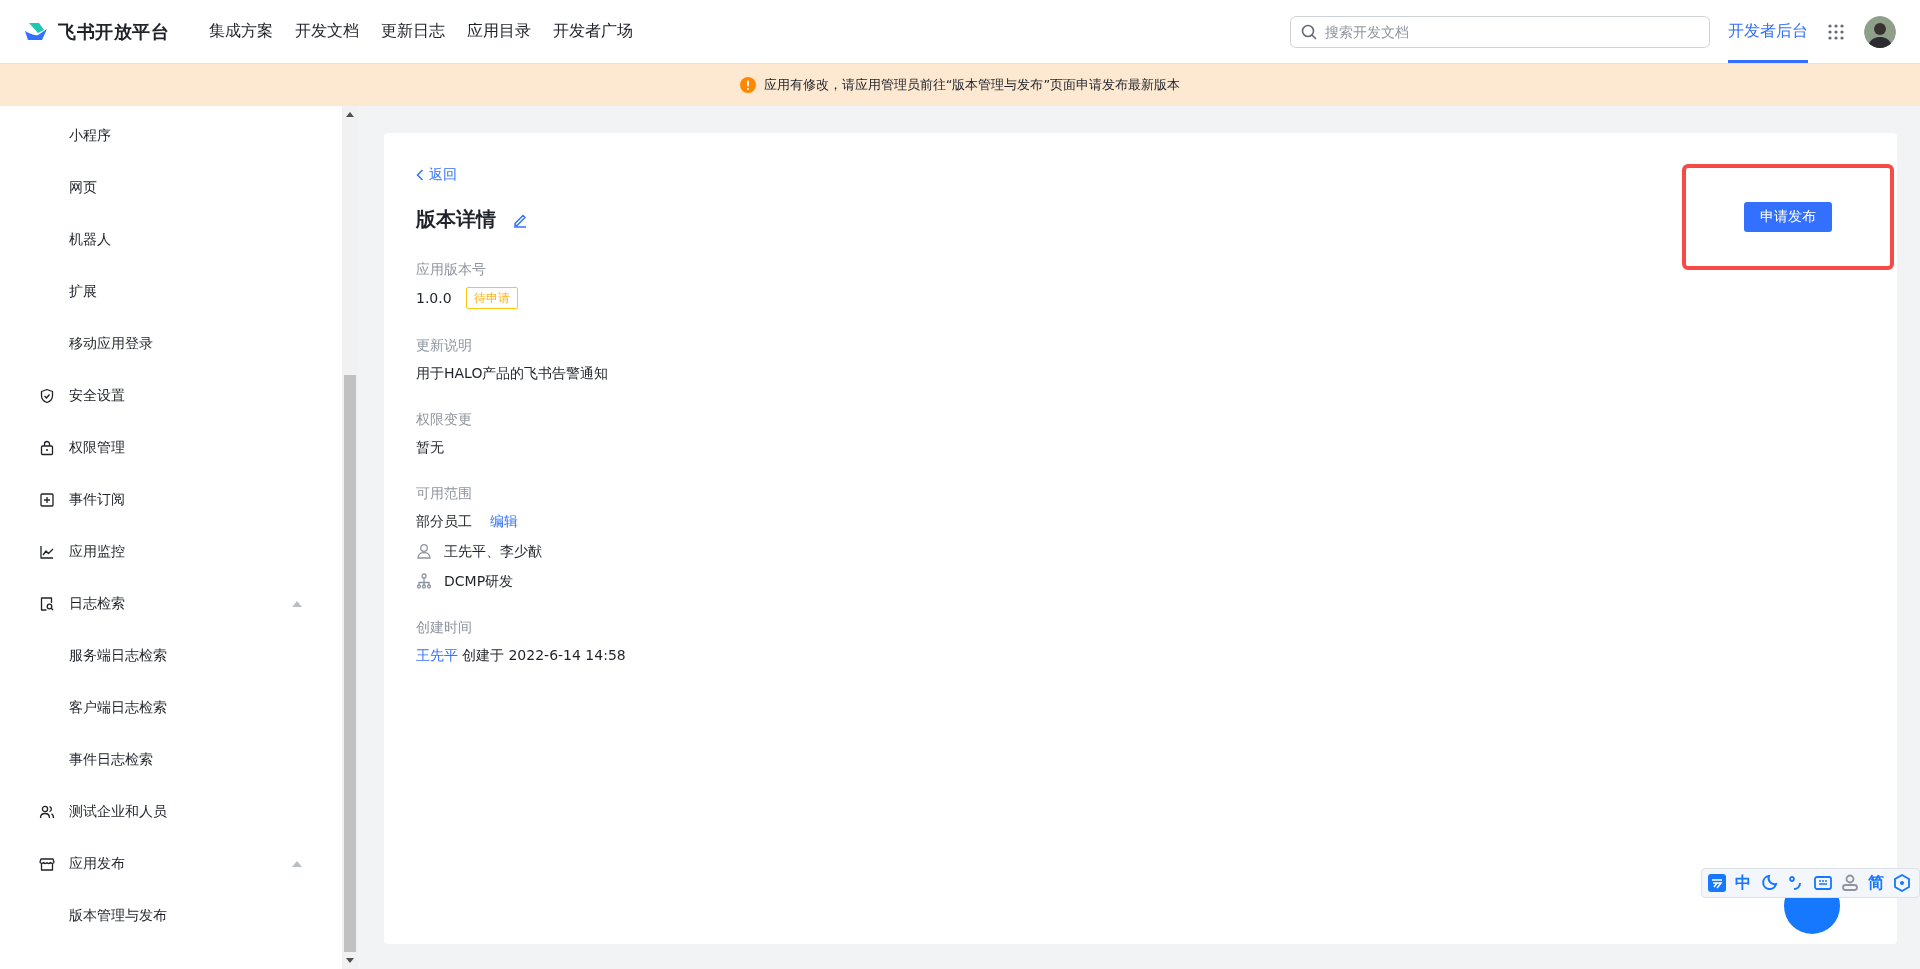 The width and height of the screenshot is (1920, 969). Describe the element at coordinates (1880, 31) in the screenshot. I see `avatar` at that location.